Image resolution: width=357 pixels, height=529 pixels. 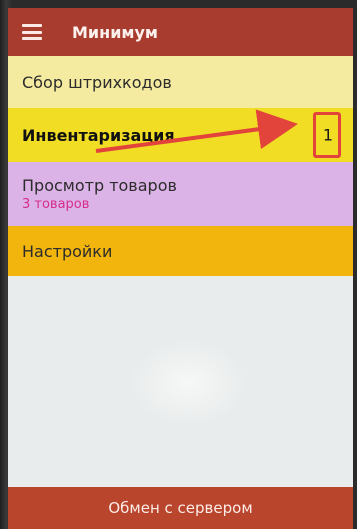 What do you see at coordinates (180, 251) in the screenshot?
I see `menu-item-settings: Настройки` at bounding box center [180, 251].